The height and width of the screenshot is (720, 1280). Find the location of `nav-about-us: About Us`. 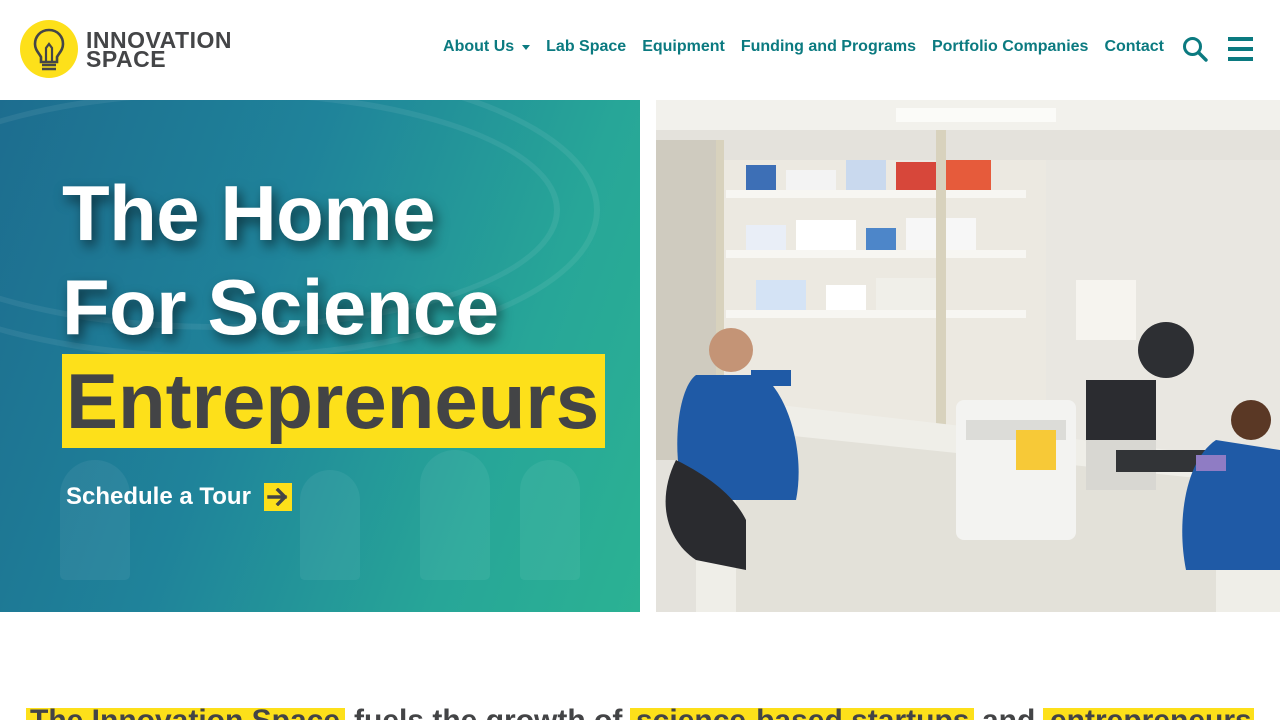

nav-about-us: About Us is located at coordinates (487, 47).